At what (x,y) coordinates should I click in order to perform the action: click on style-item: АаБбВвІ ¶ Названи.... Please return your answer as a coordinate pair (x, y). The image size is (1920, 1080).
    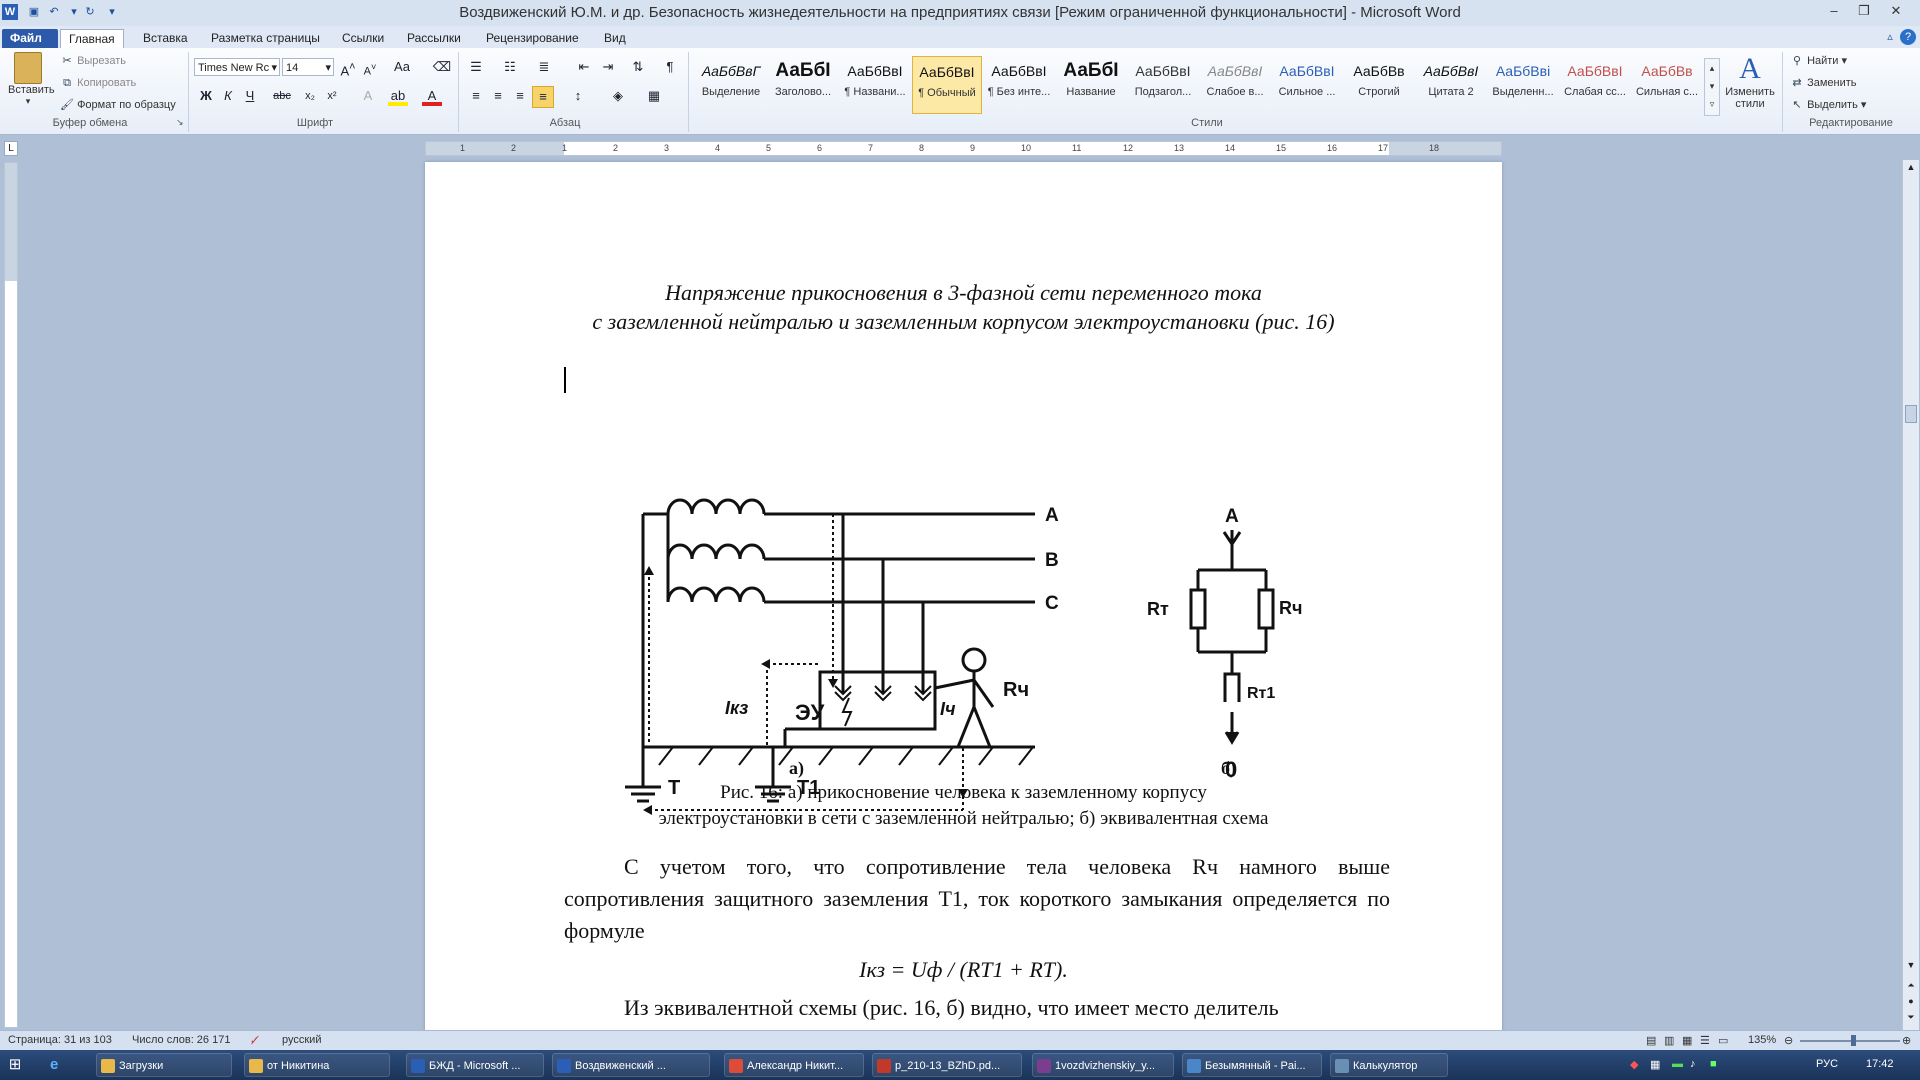
    Looking at the image, I should click on (875, 85).